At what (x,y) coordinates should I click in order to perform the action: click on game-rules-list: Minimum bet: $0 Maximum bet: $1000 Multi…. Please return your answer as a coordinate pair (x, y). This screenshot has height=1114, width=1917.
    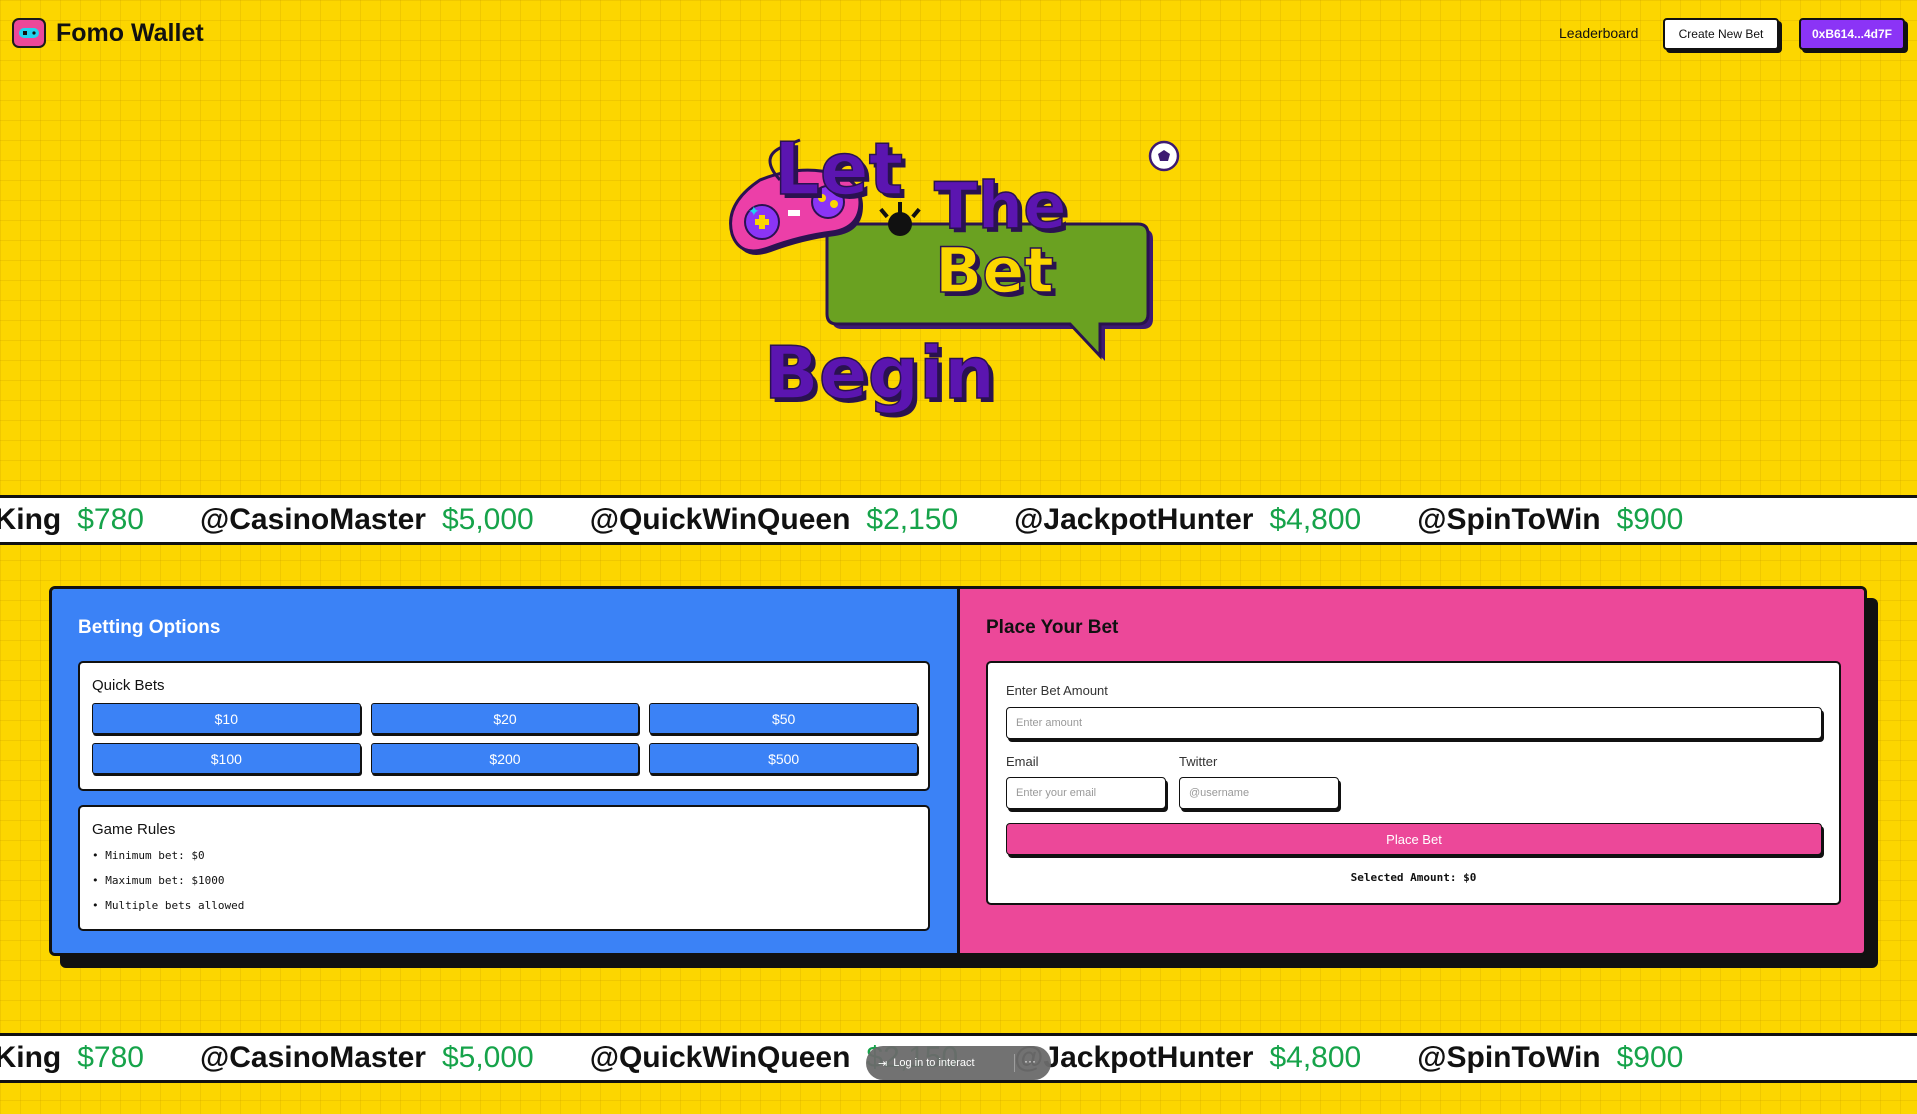
    Looking at the image, I should click on (168, 886).